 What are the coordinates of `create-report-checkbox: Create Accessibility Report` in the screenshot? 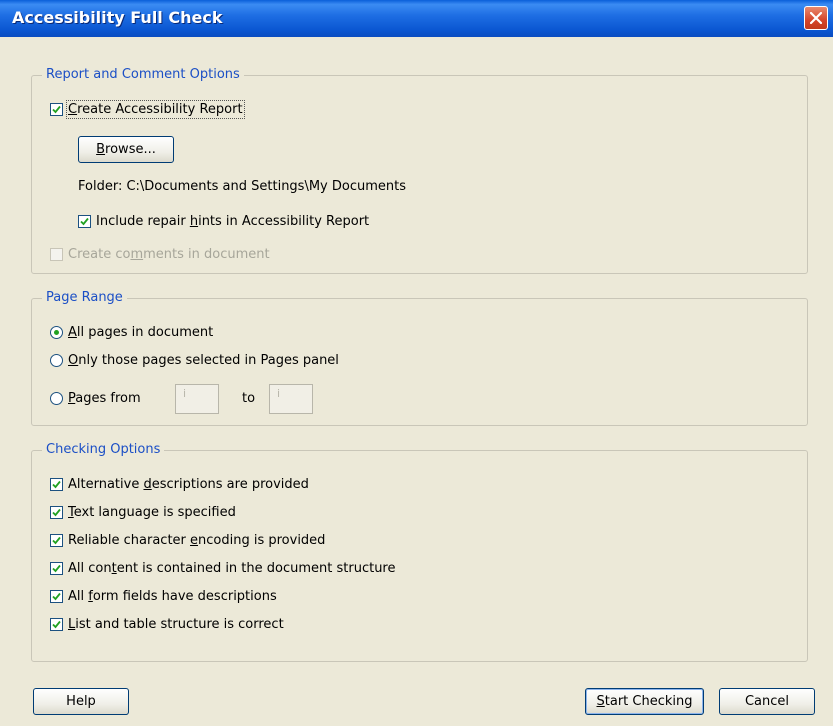 It's located at (147, 109).